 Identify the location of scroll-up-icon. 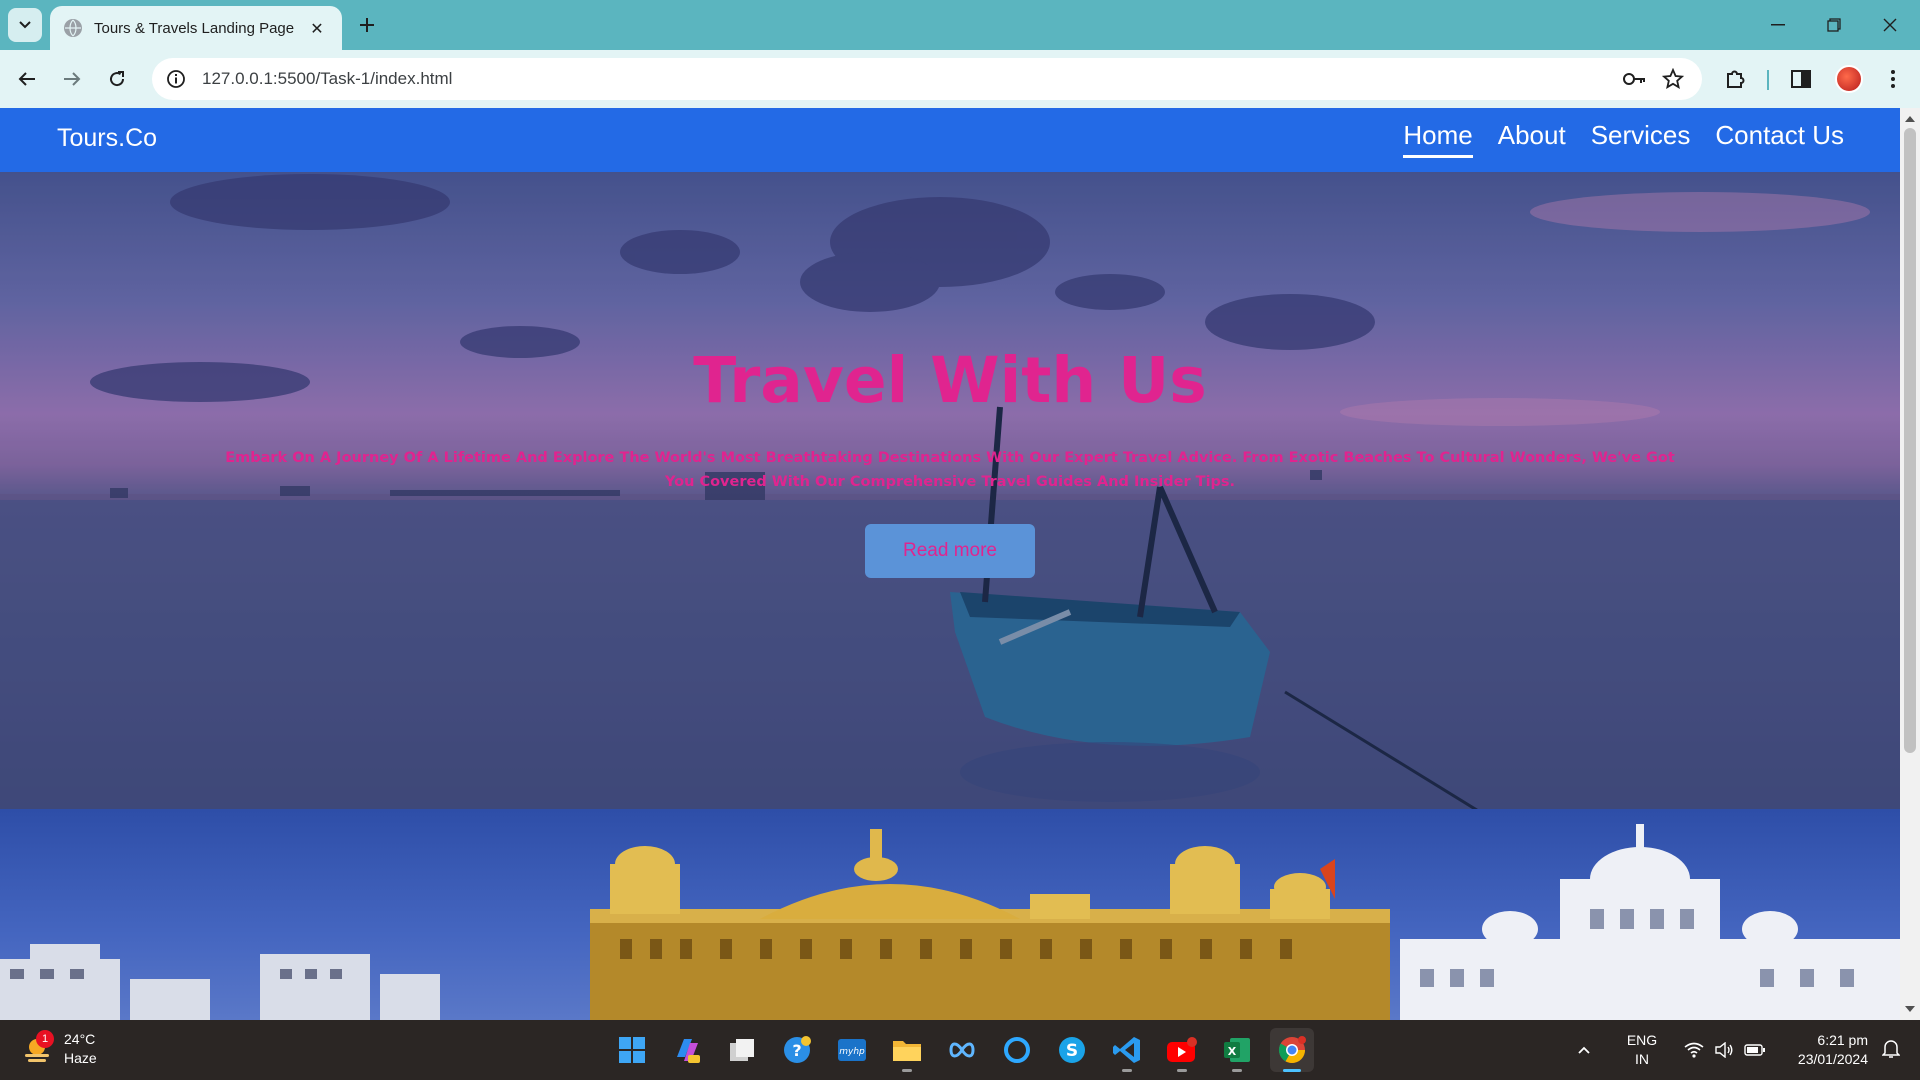
(1910, 119).